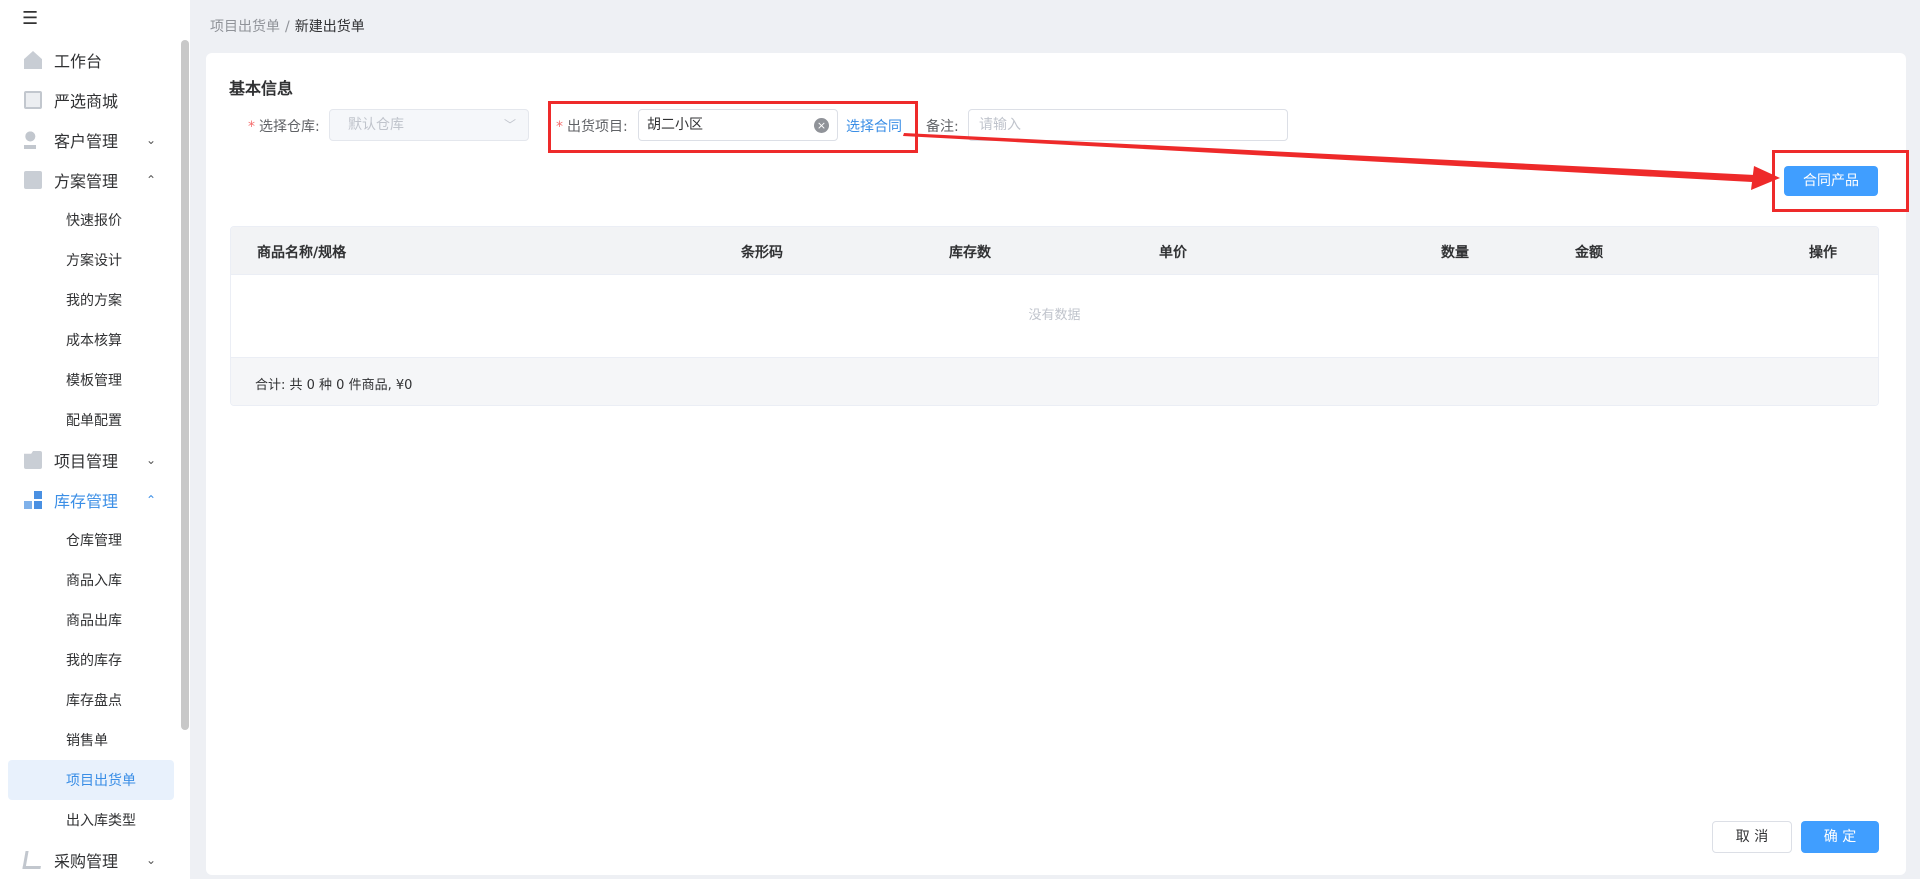 This screenshot has width=1920, height=879. I want to click on section-title: 基本信息, so click(261, 88).